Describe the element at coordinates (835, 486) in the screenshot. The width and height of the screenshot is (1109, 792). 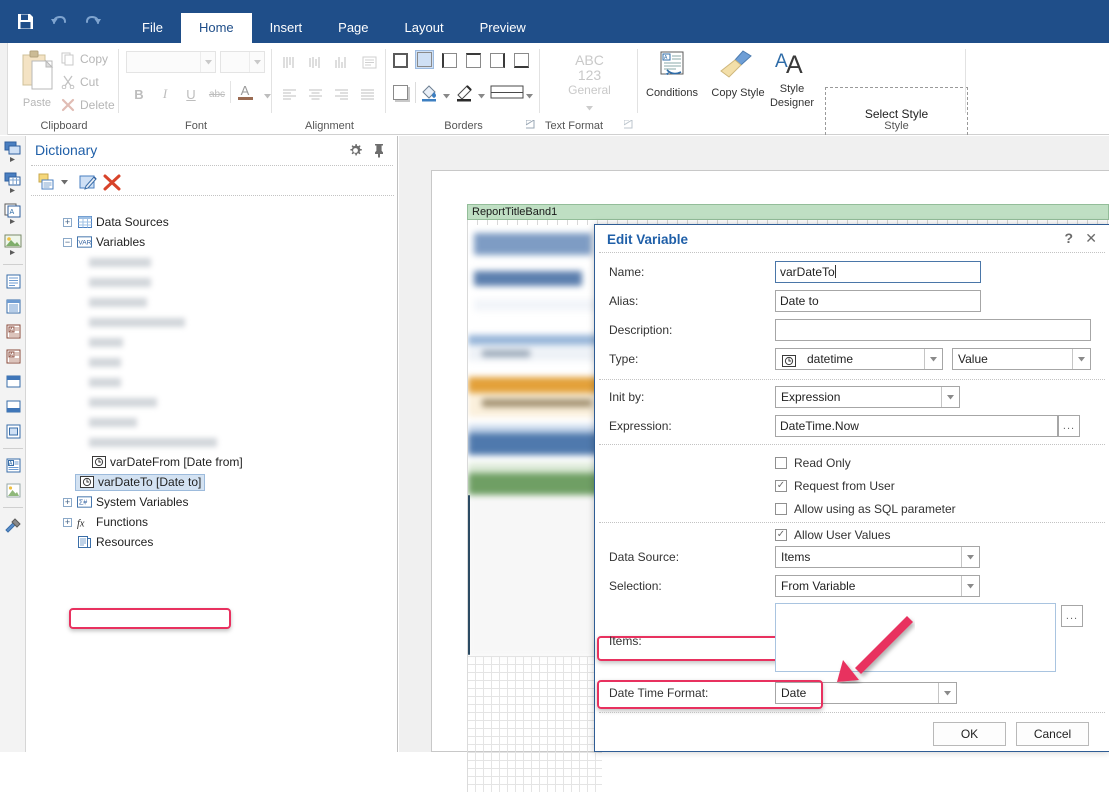
I see `checkbox-request-from-user: ✓ Request from User` at that location.